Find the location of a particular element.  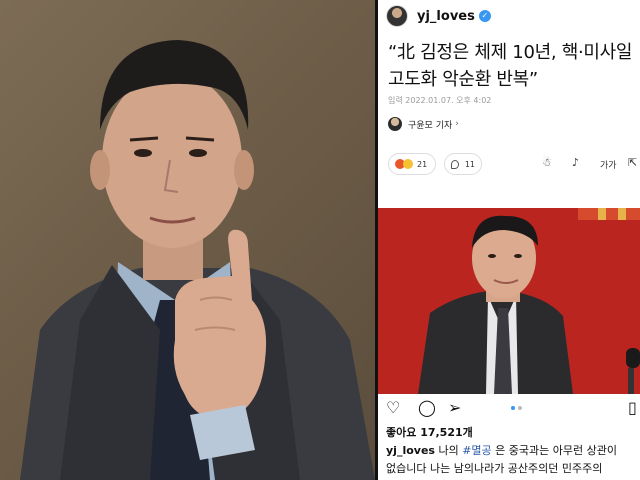

send-icon: ➢ is located at coordinates (454, 407).